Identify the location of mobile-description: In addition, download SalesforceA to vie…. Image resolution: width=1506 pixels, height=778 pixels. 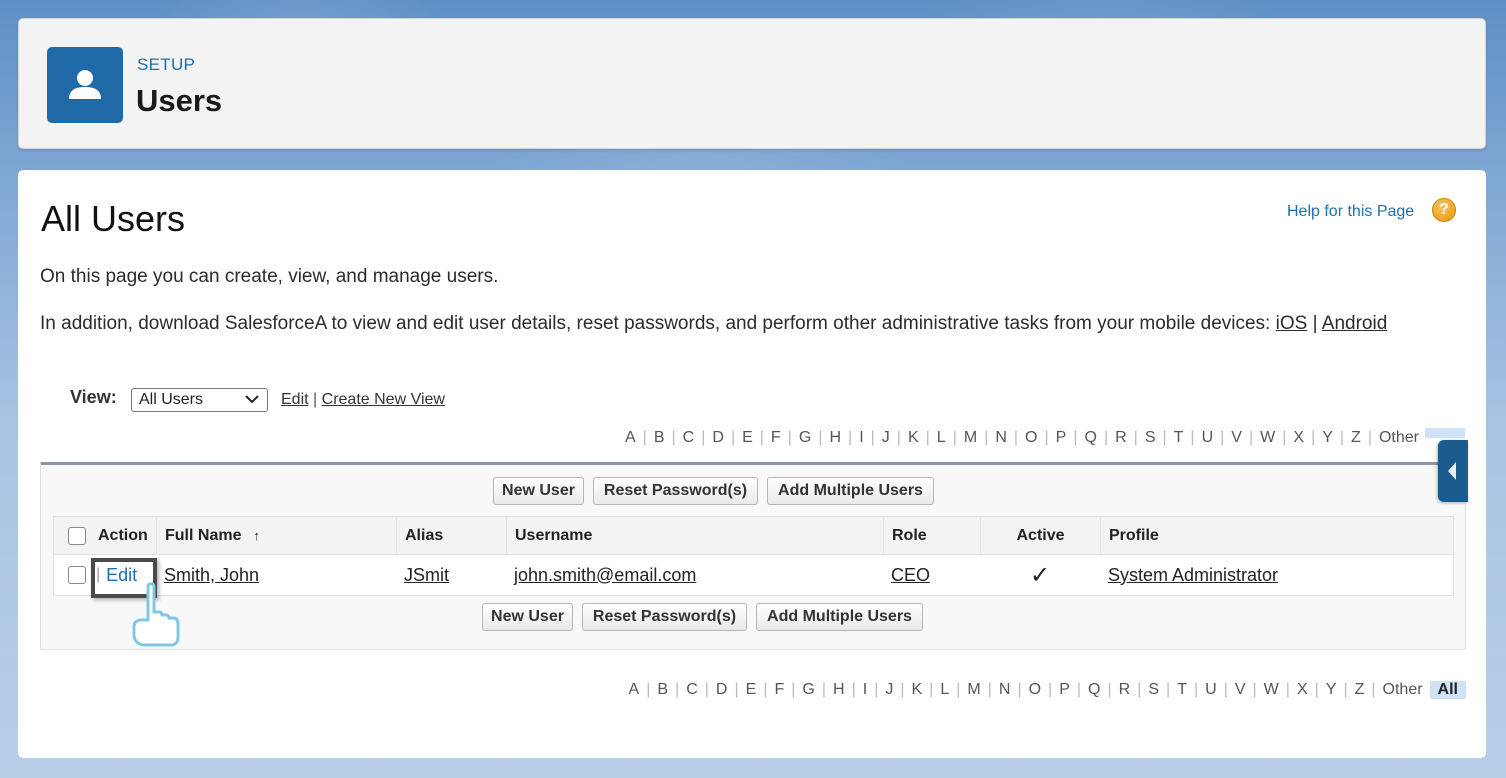
(740, 323).